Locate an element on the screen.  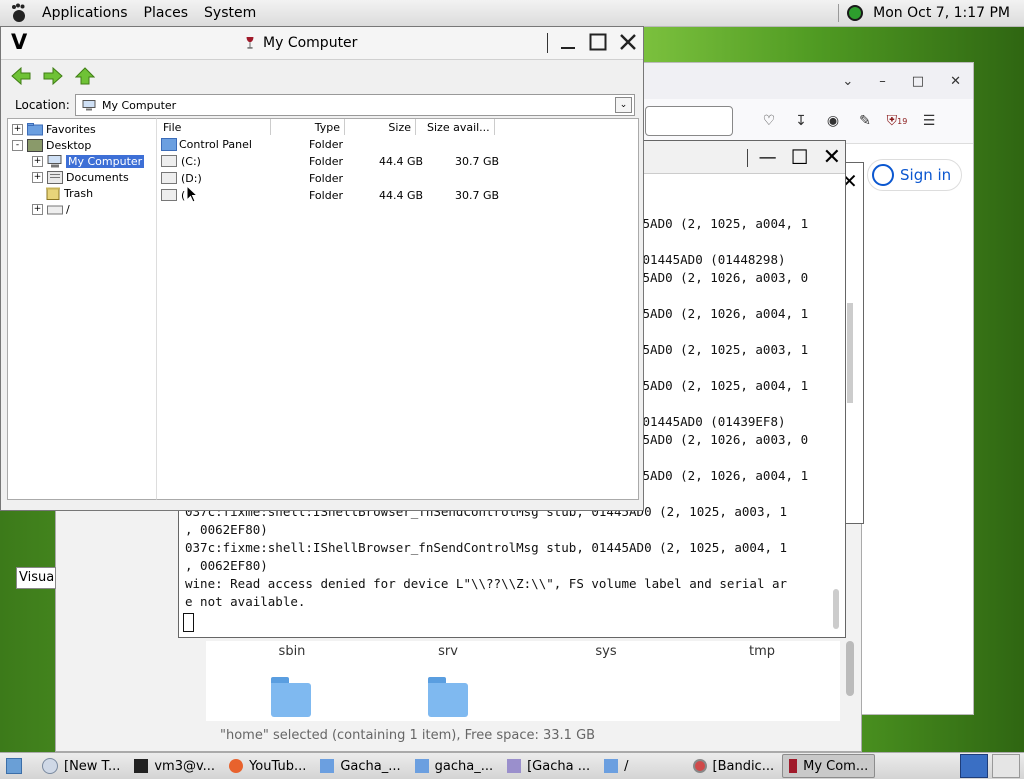
location-label: Location: is located at coordinates (42, 105).